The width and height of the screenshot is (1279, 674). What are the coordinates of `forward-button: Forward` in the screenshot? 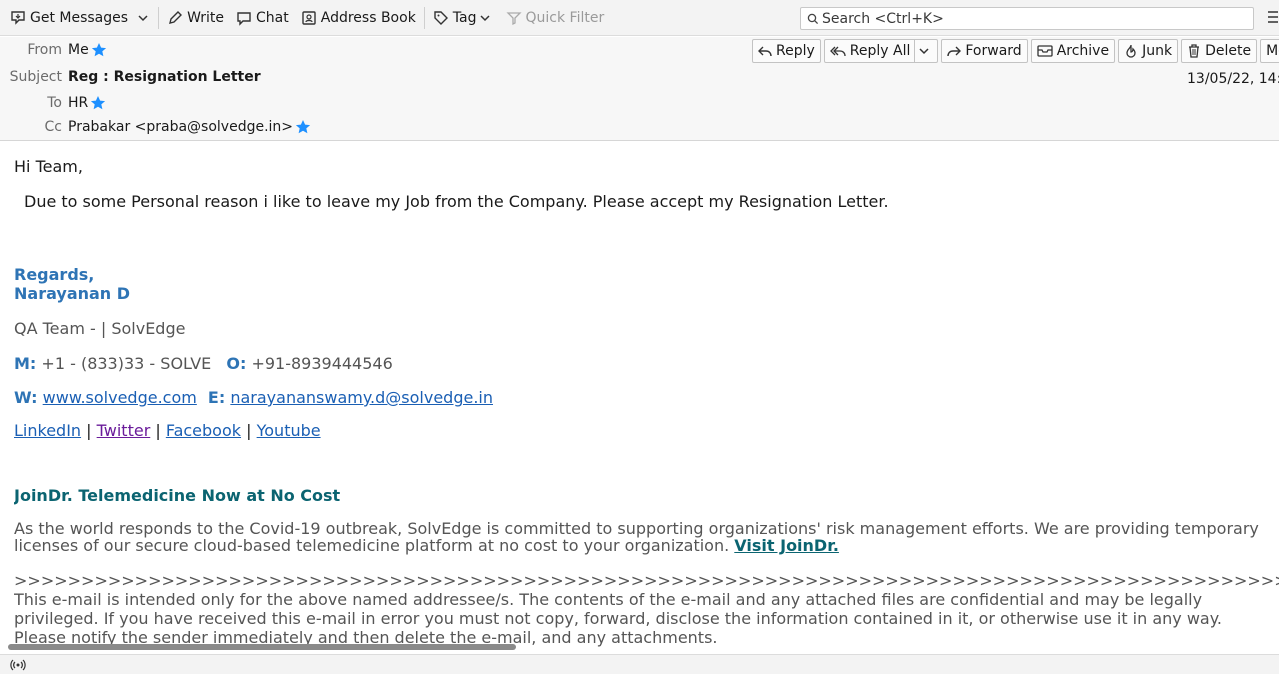 It's located at (984, 51).